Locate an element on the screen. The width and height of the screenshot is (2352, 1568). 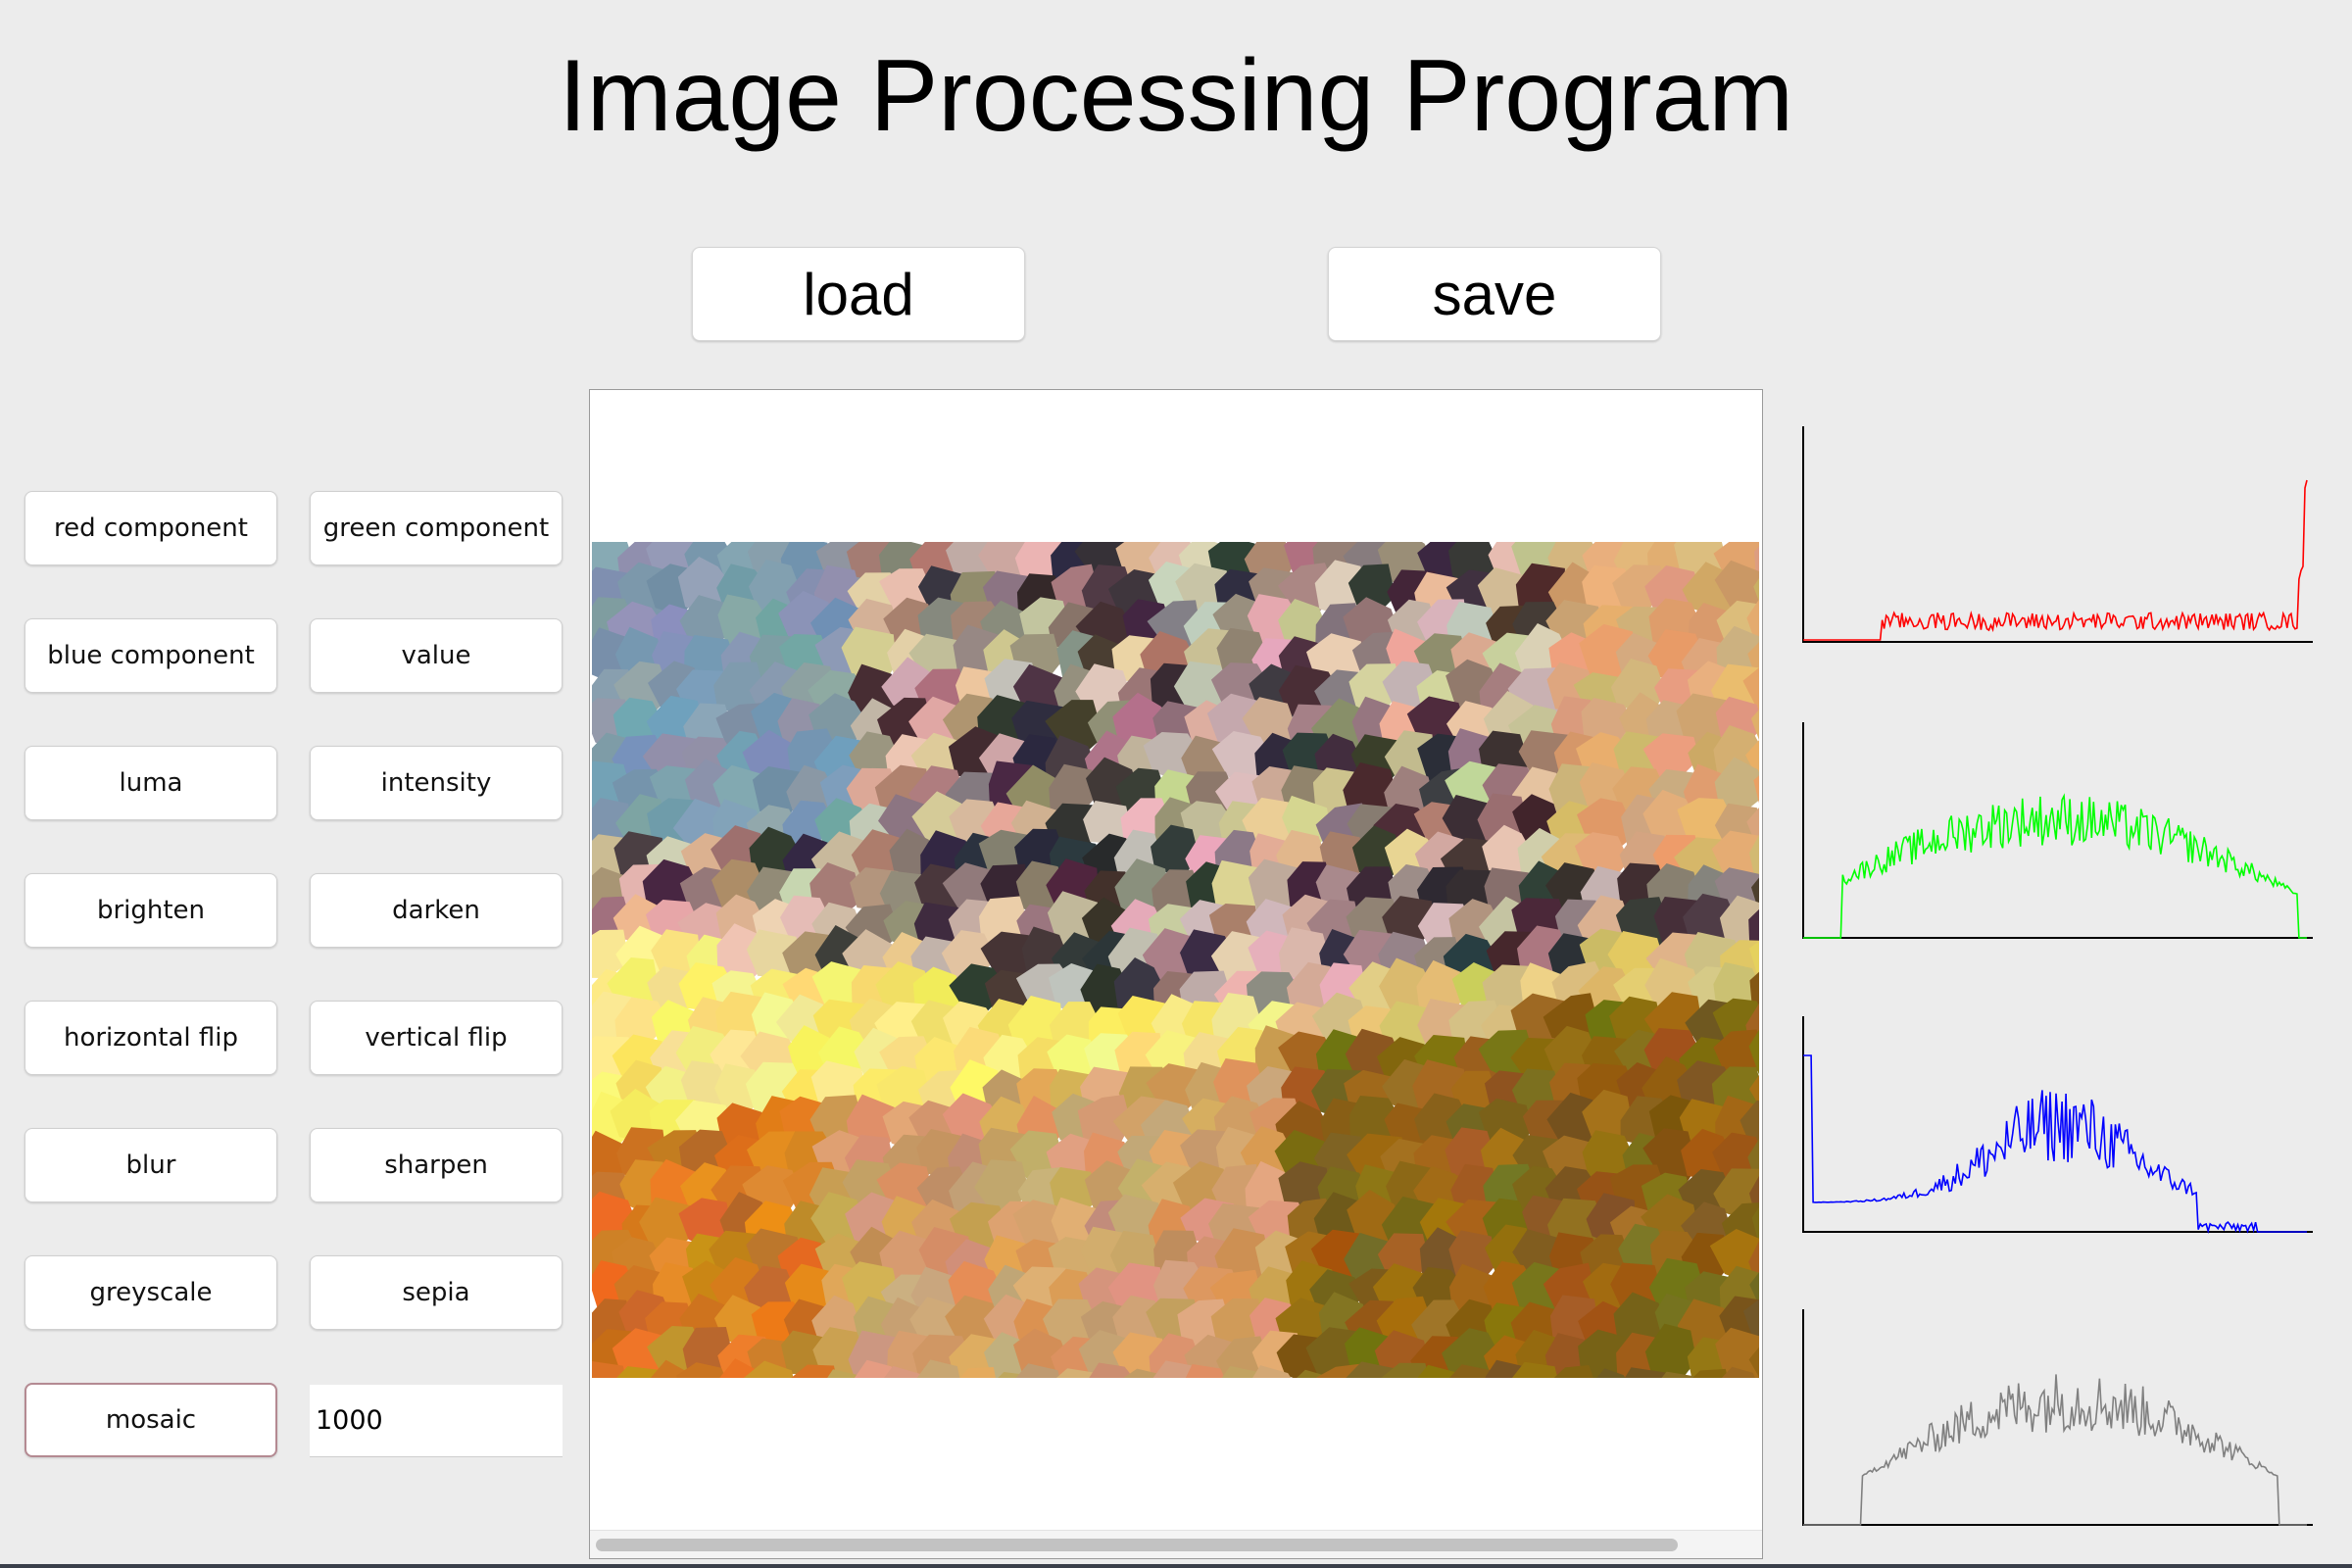
green-histogram-line is located at coordinates (2055, 866).